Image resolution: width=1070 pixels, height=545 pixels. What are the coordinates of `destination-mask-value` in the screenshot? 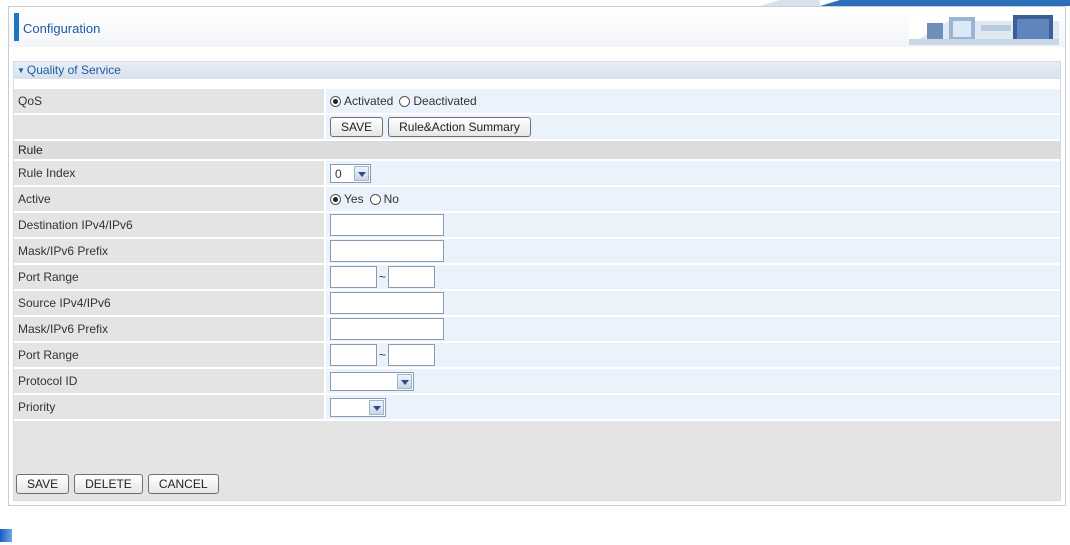 It's located at (693, 251).